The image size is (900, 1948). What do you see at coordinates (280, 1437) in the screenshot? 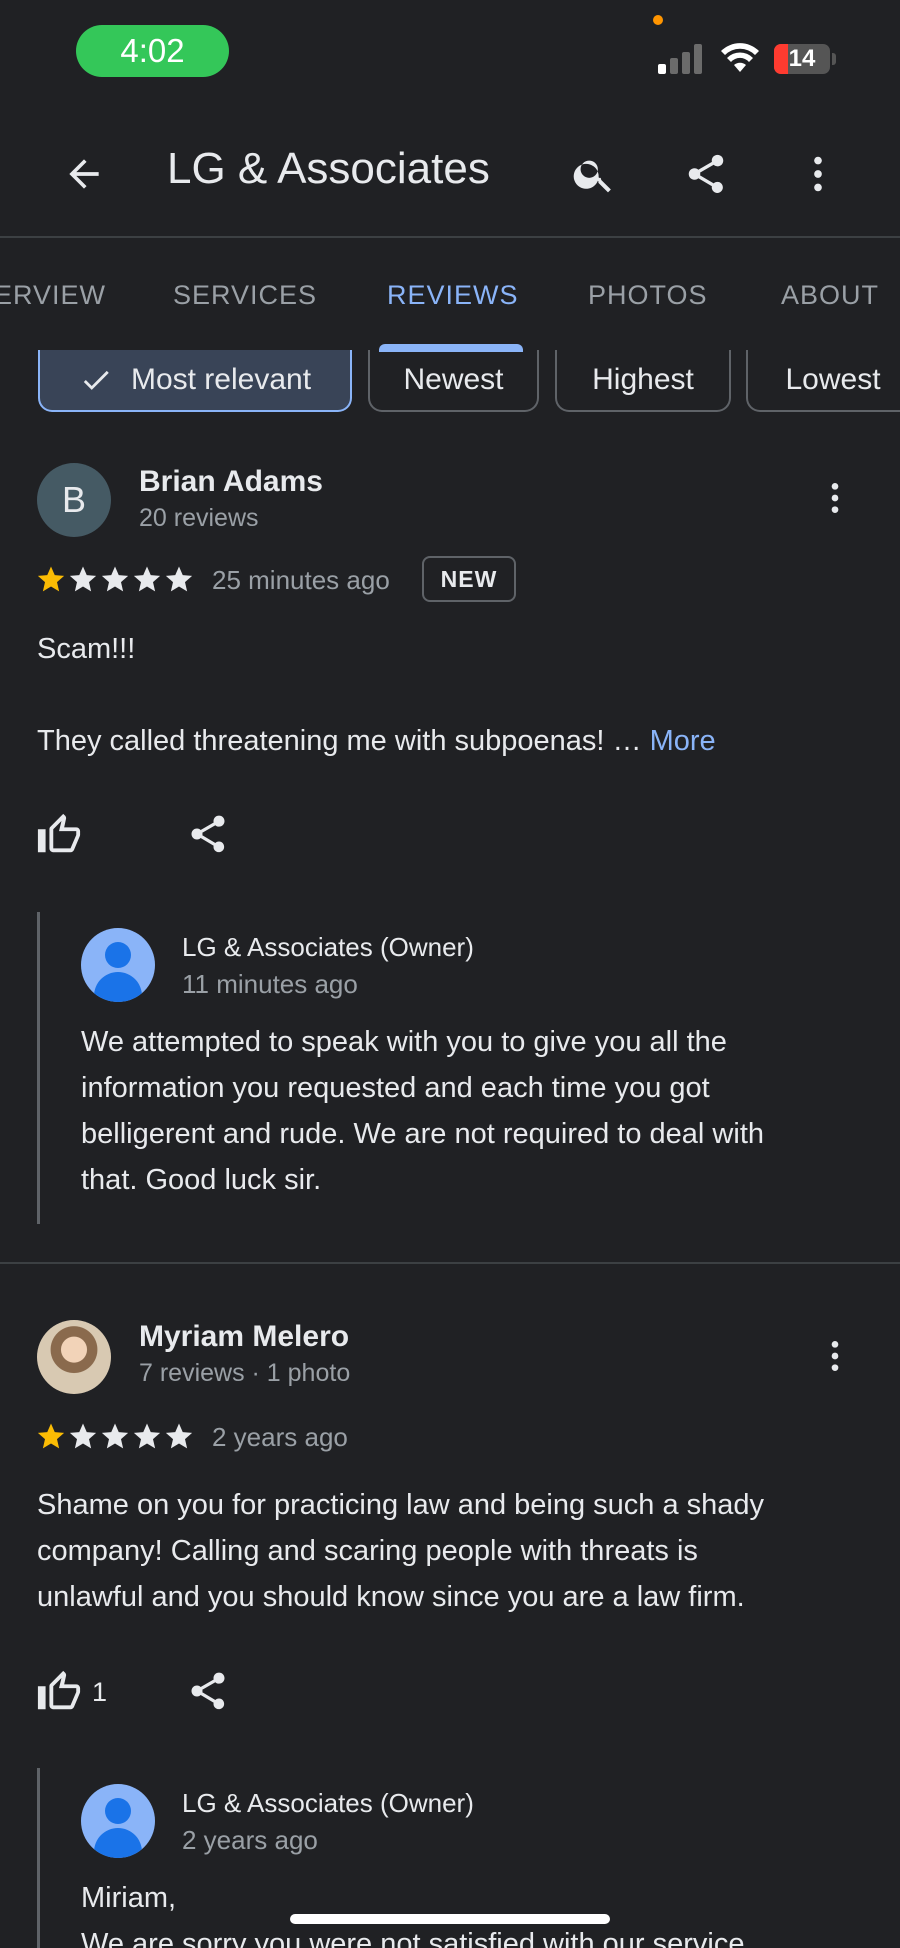
I see `review-date: 2 years ago` at bounding box center [280, 1437].